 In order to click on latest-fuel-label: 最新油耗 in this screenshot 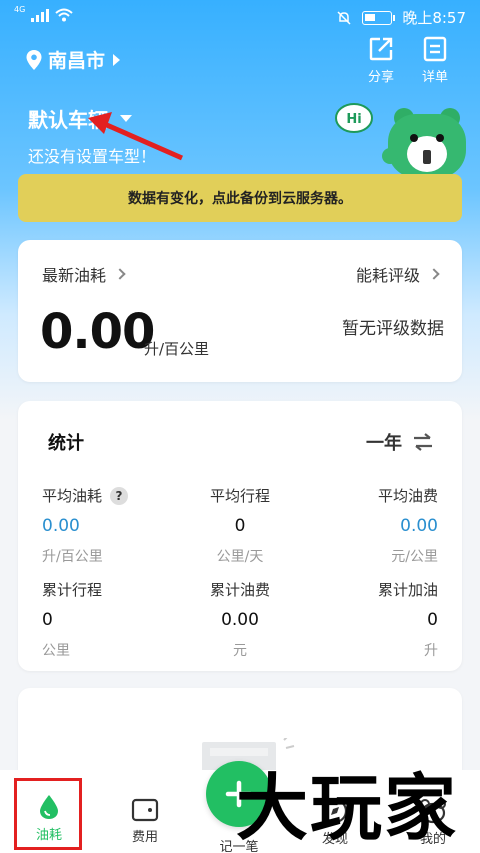, I will do `click(74, 275)`.